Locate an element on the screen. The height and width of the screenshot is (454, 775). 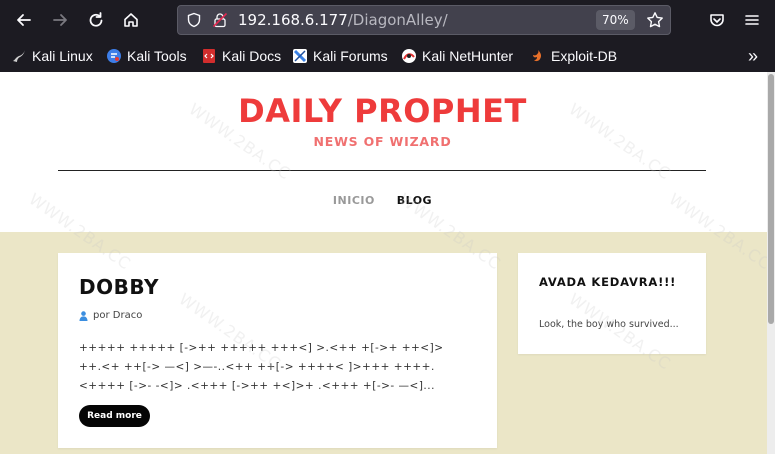
kali-docs-icon is located at coordinates (209, 56).